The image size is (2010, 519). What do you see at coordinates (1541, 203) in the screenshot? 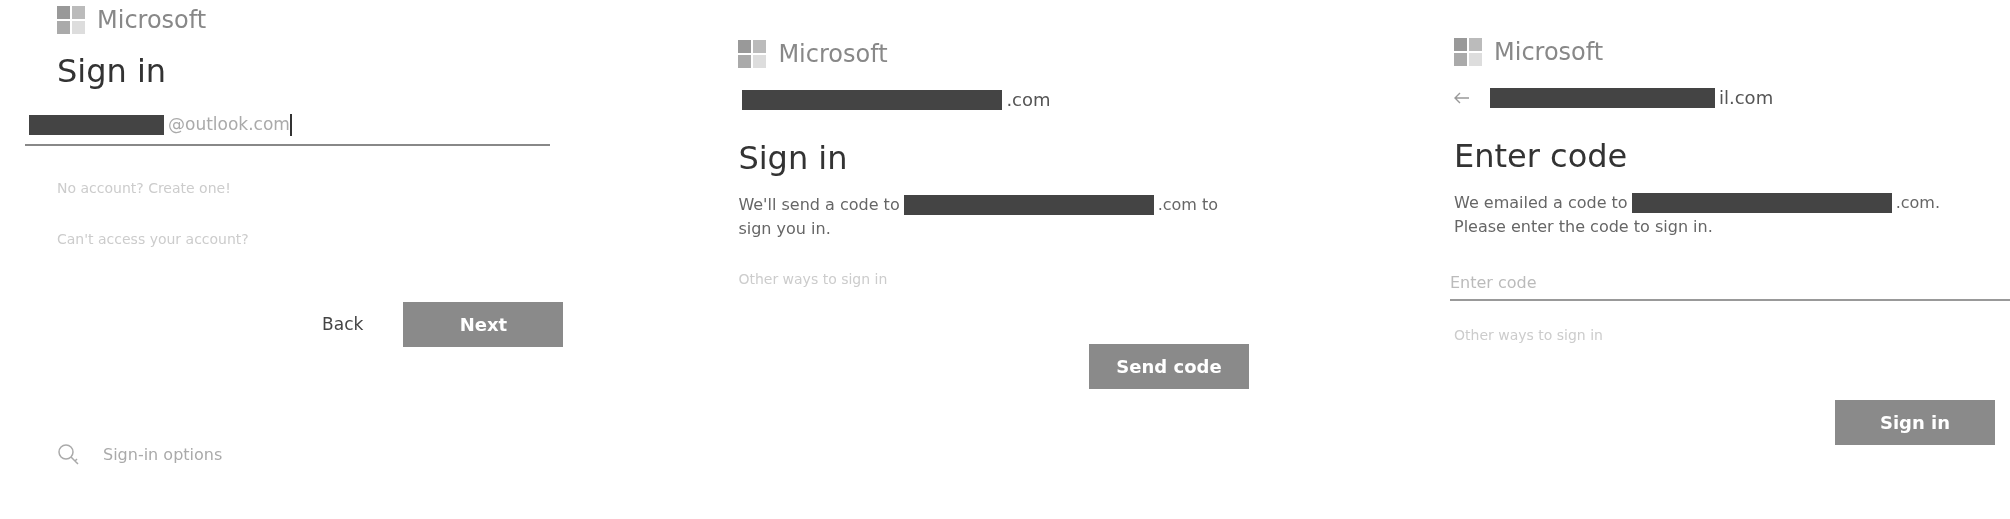
I see `message-text: We emailed a code to` at bounding box center [1541, 203].